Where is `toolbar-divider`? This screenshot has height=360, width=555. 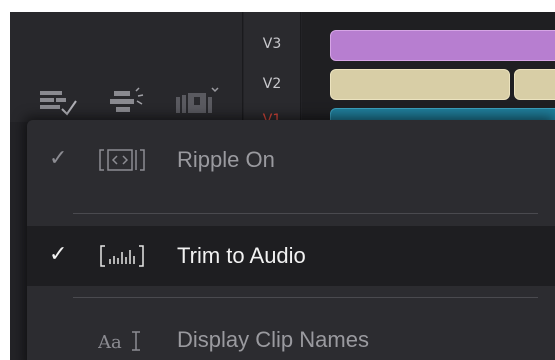 toolbar-divider is located at coordinates (242, 67).